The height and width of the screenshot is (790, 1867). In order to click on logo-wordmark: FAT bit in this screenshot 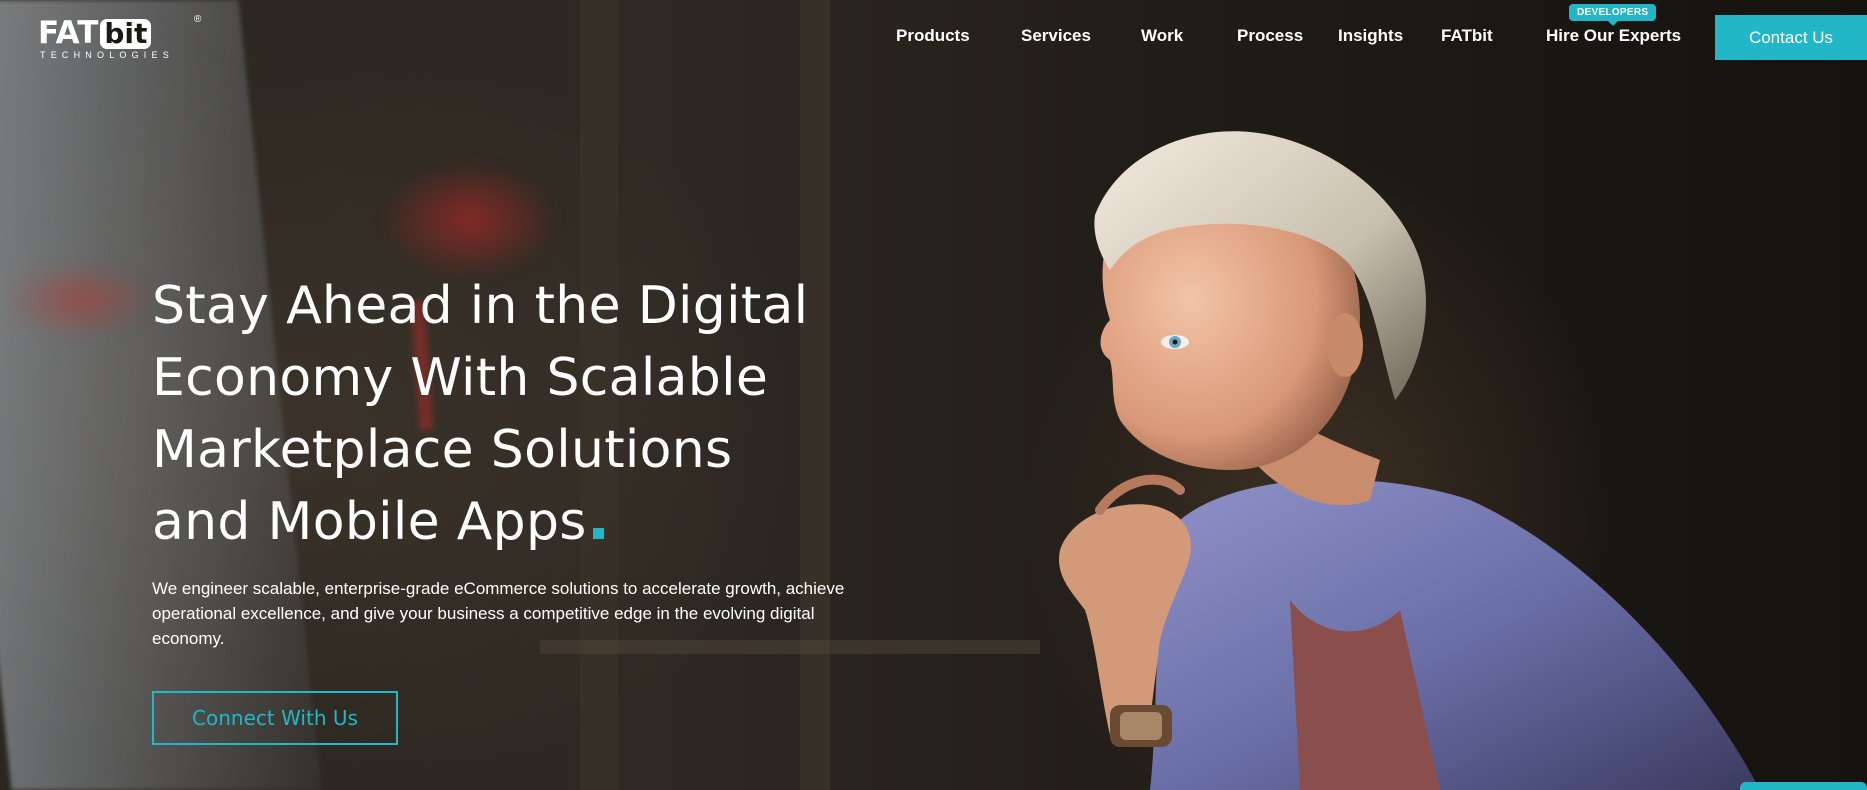, I will do `click(95, 33)`.